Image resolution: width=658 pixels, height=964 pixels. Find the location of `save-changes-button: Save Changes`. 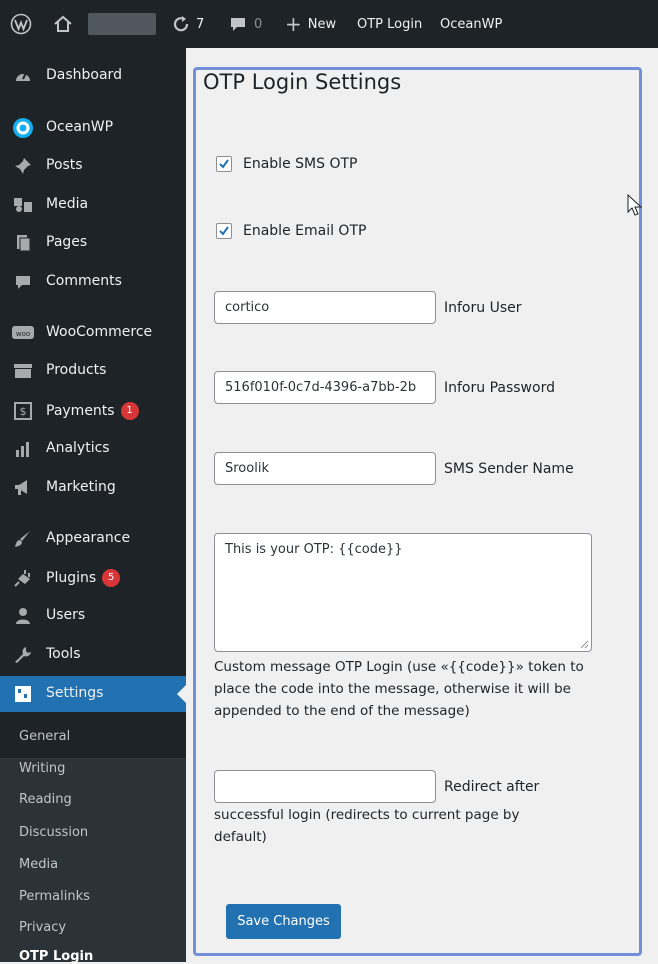

save-changes-button: Save Changes is located at coordinates (283, 921).